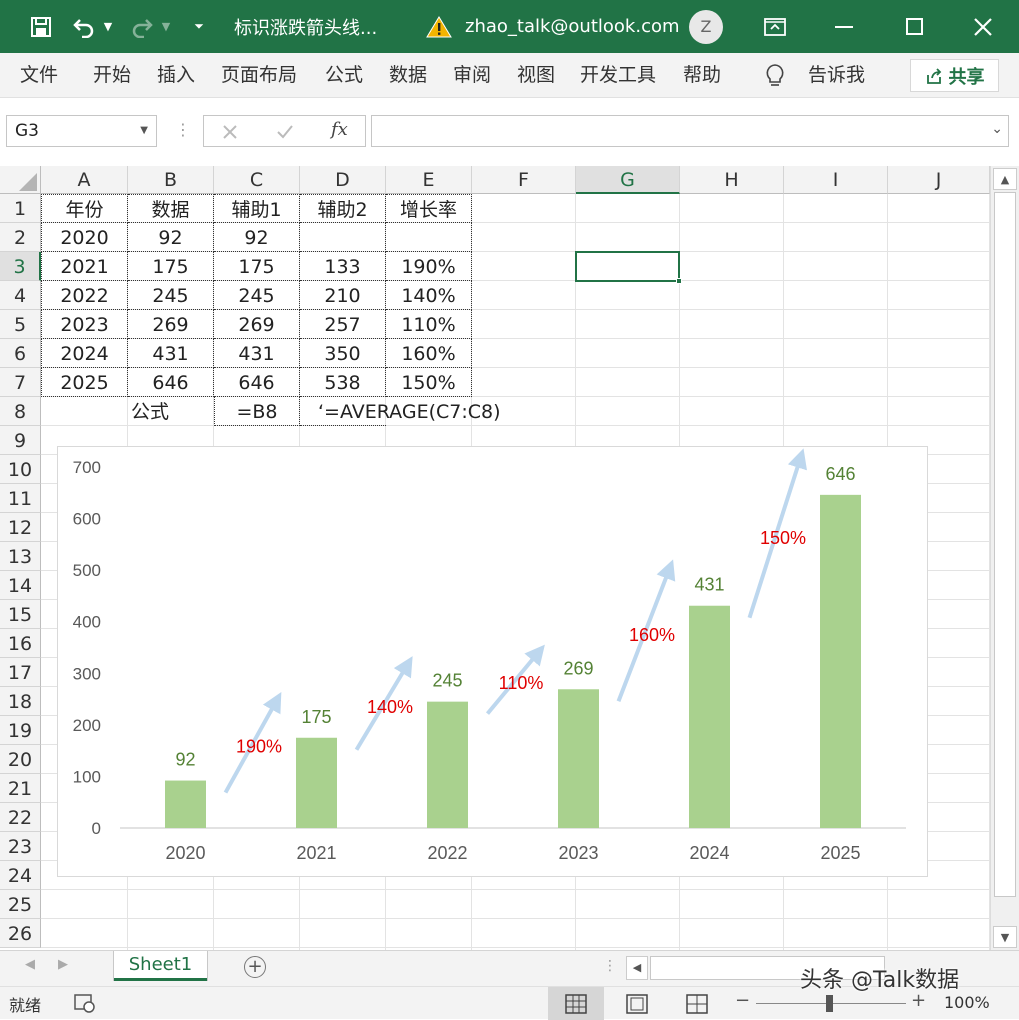 The height and width of the screenshot is (1020, 1019). What do you see at coordinates (63, 964) in the screenshot?
I see `next-sheet-icon: ▶` at bounding box center [63, 964].